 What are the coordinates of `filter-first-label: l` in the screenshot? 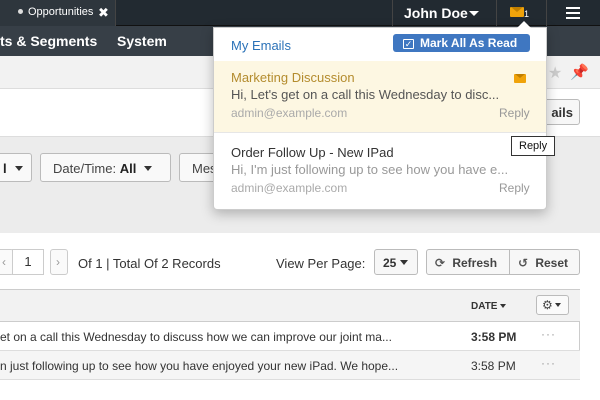 It's located at (5, 168).